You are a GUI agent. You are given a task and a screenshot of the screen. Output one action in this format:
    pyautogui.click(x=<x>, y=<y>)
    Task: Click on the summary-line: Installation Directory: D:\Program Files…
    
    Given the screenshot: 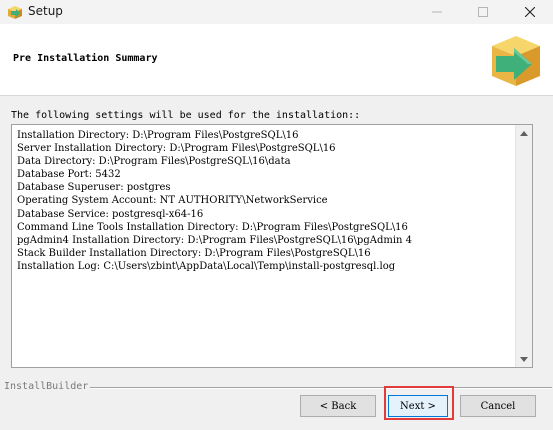 What is the action you would take?
    pyautogui.click(x=158, y=135)
    